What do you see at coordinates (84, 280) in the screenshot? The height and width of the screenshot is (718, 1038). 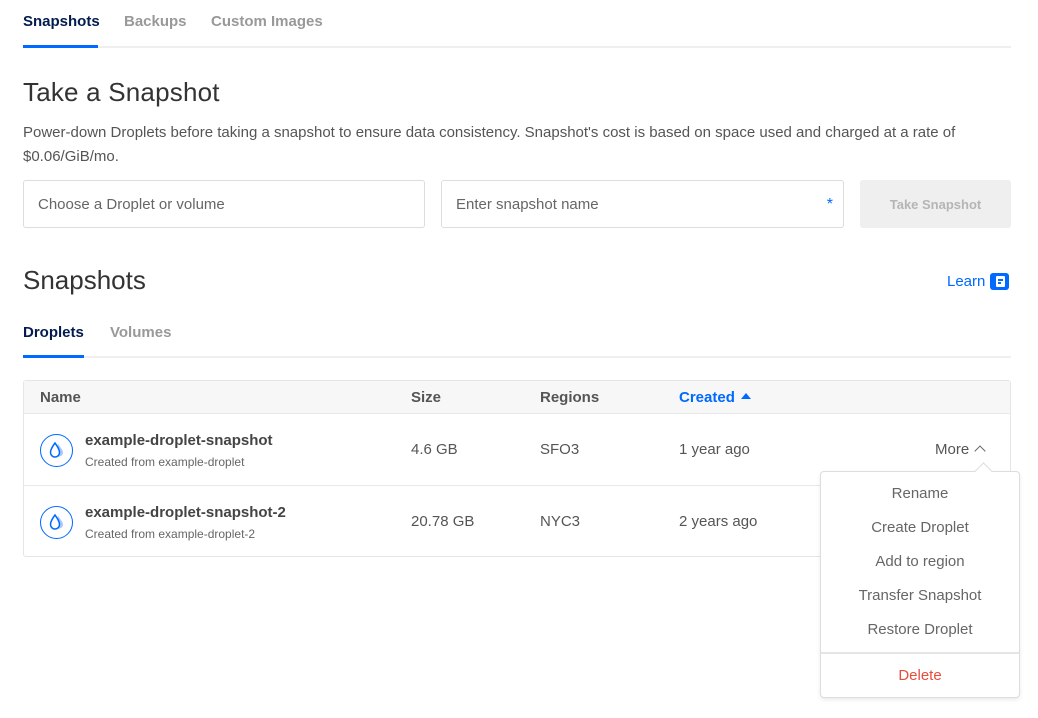 I see `snapshots-title: Snapshots` at bounding box center [84, 280].